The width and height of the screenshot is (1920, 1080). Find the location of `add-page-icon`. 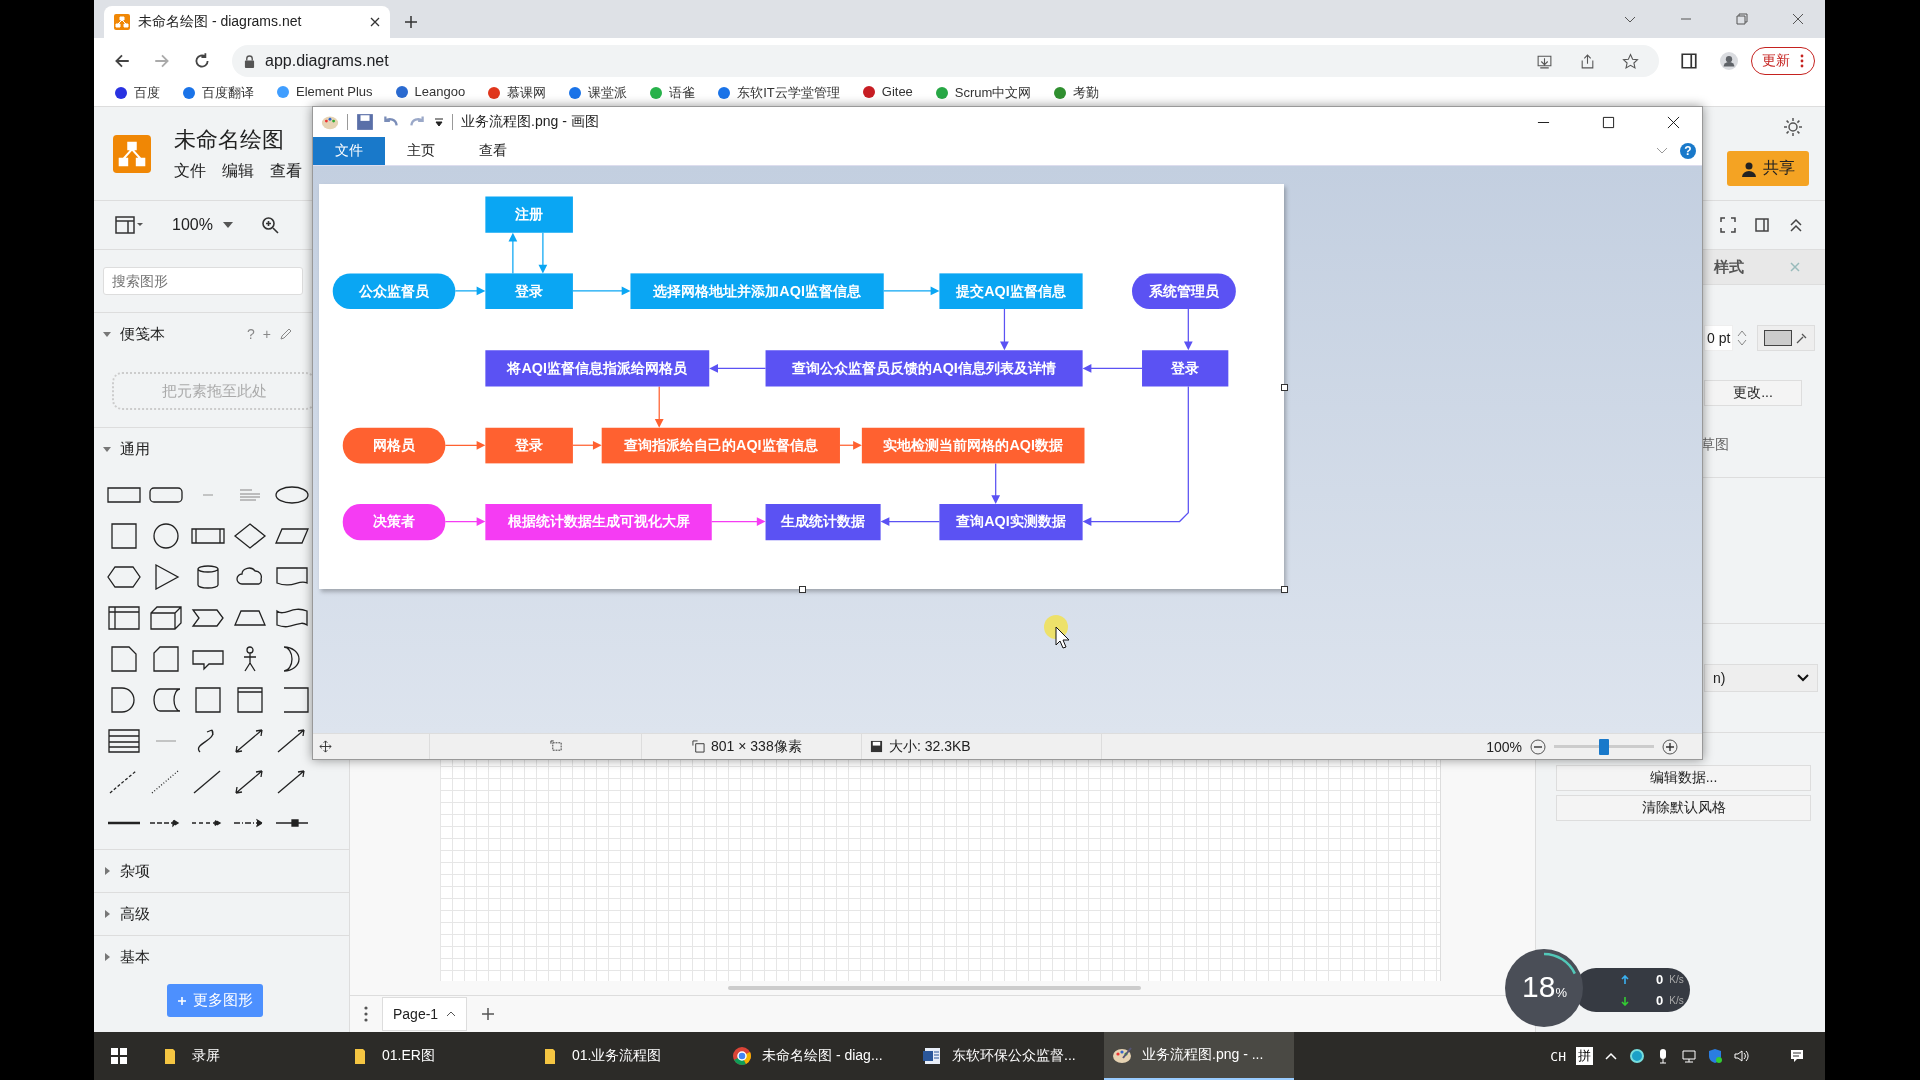

add-page-icon is located at coordinates (488, 1014).